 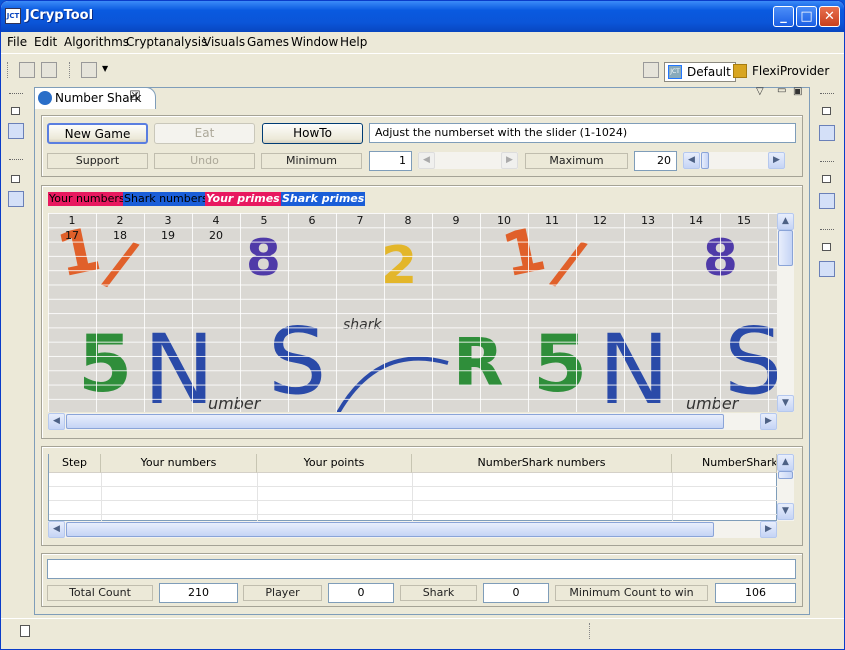 I want to click on close-window-button: ✕, so click(x=829, y=16).